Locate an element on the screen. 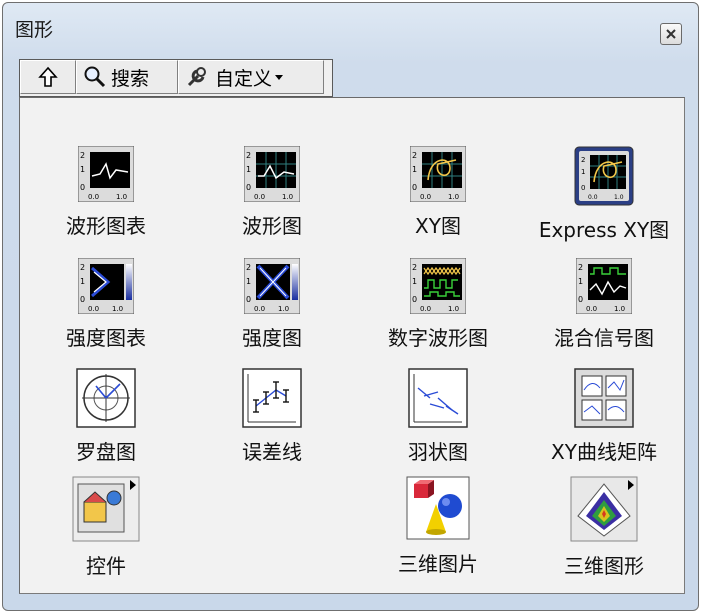  item-label: 罗盘图 is located at coordinates (106, 452).